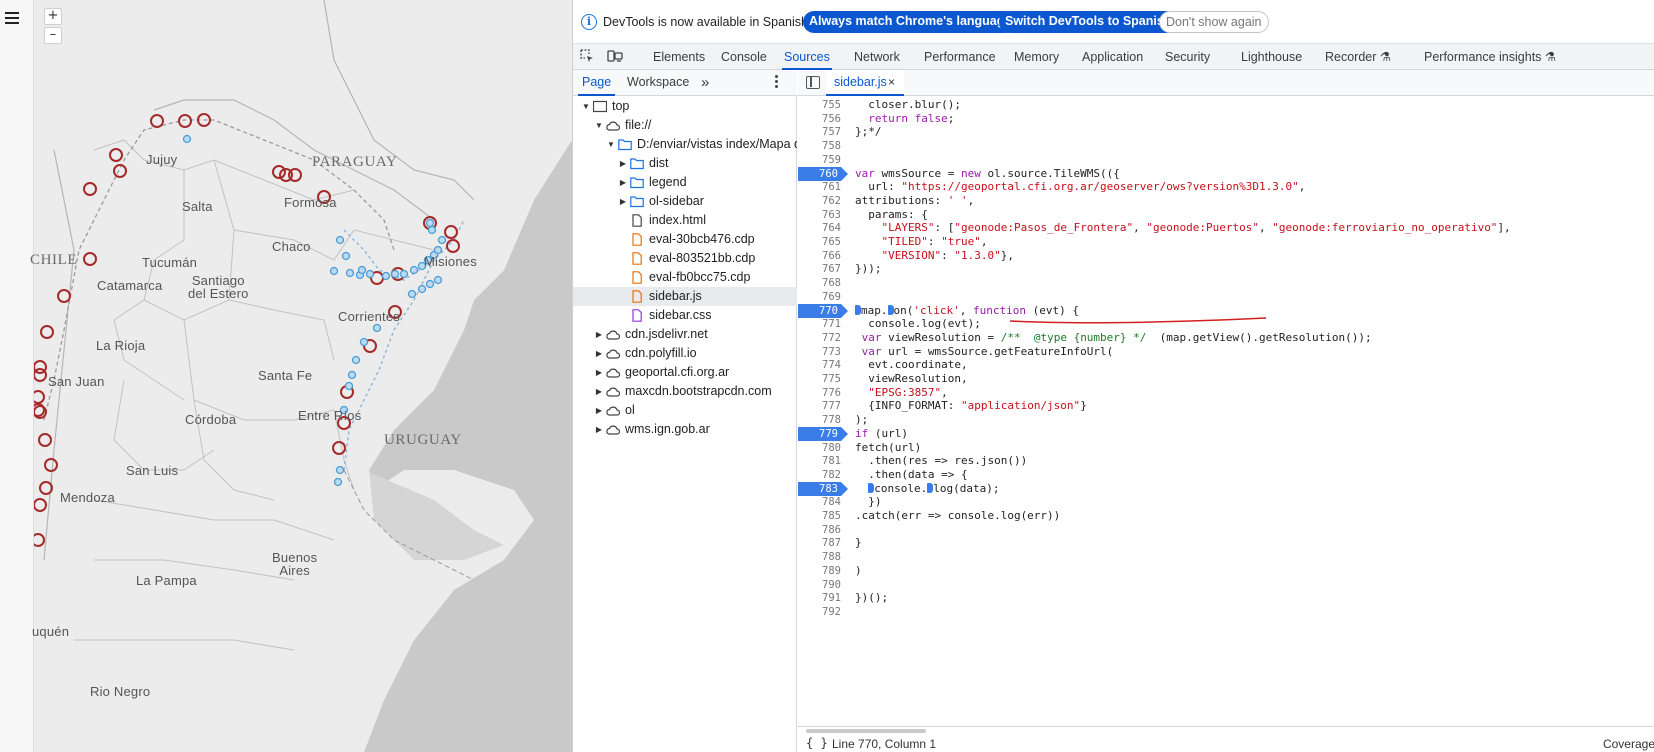  What do you see at coordinates (1226, 324) in the screenshot?
I see `code-line: 771 console.log(evt);` at bounding box center [1226, 324].